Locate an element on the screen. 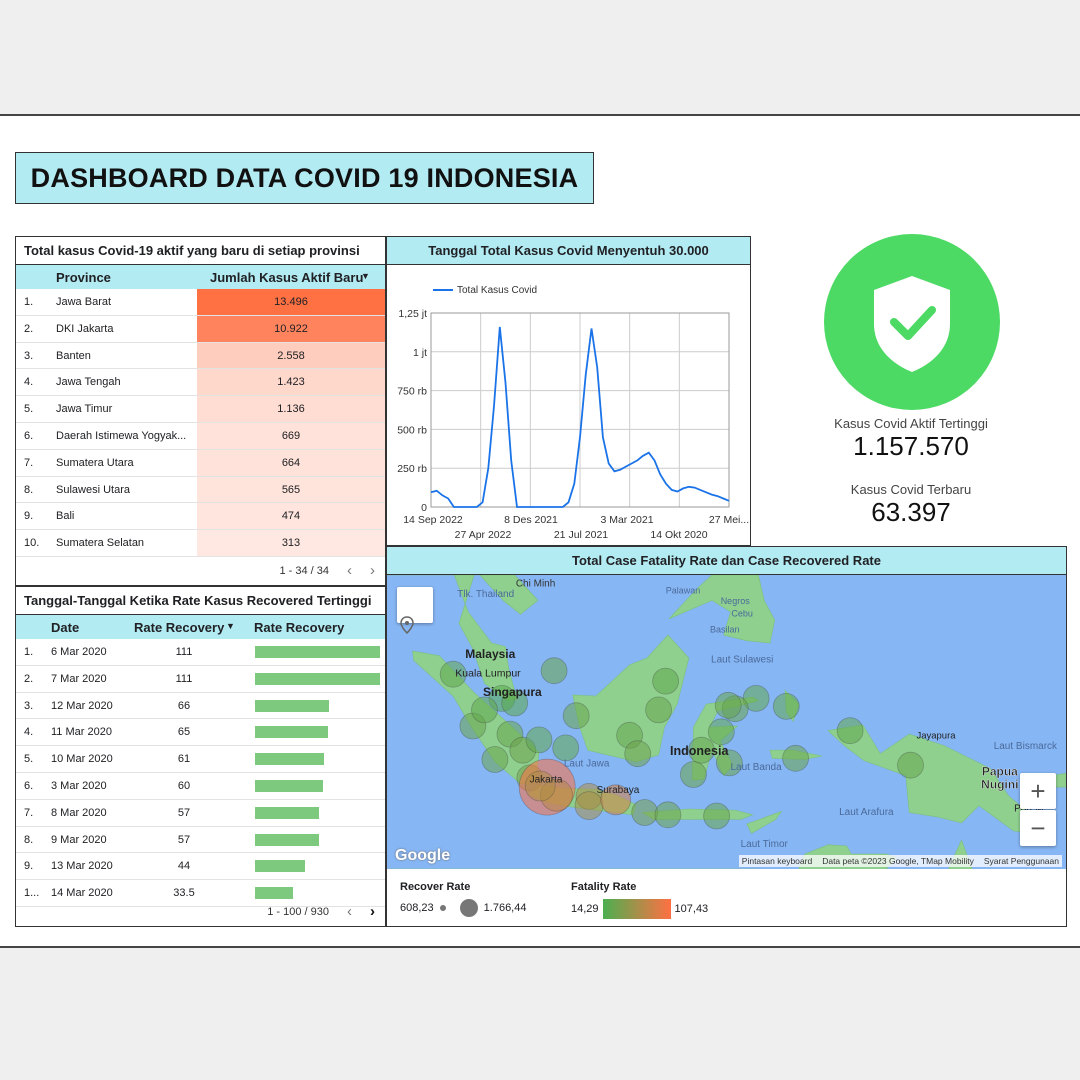  table-row: 3. Banten 2.558 is located at coordinates (200, 356).